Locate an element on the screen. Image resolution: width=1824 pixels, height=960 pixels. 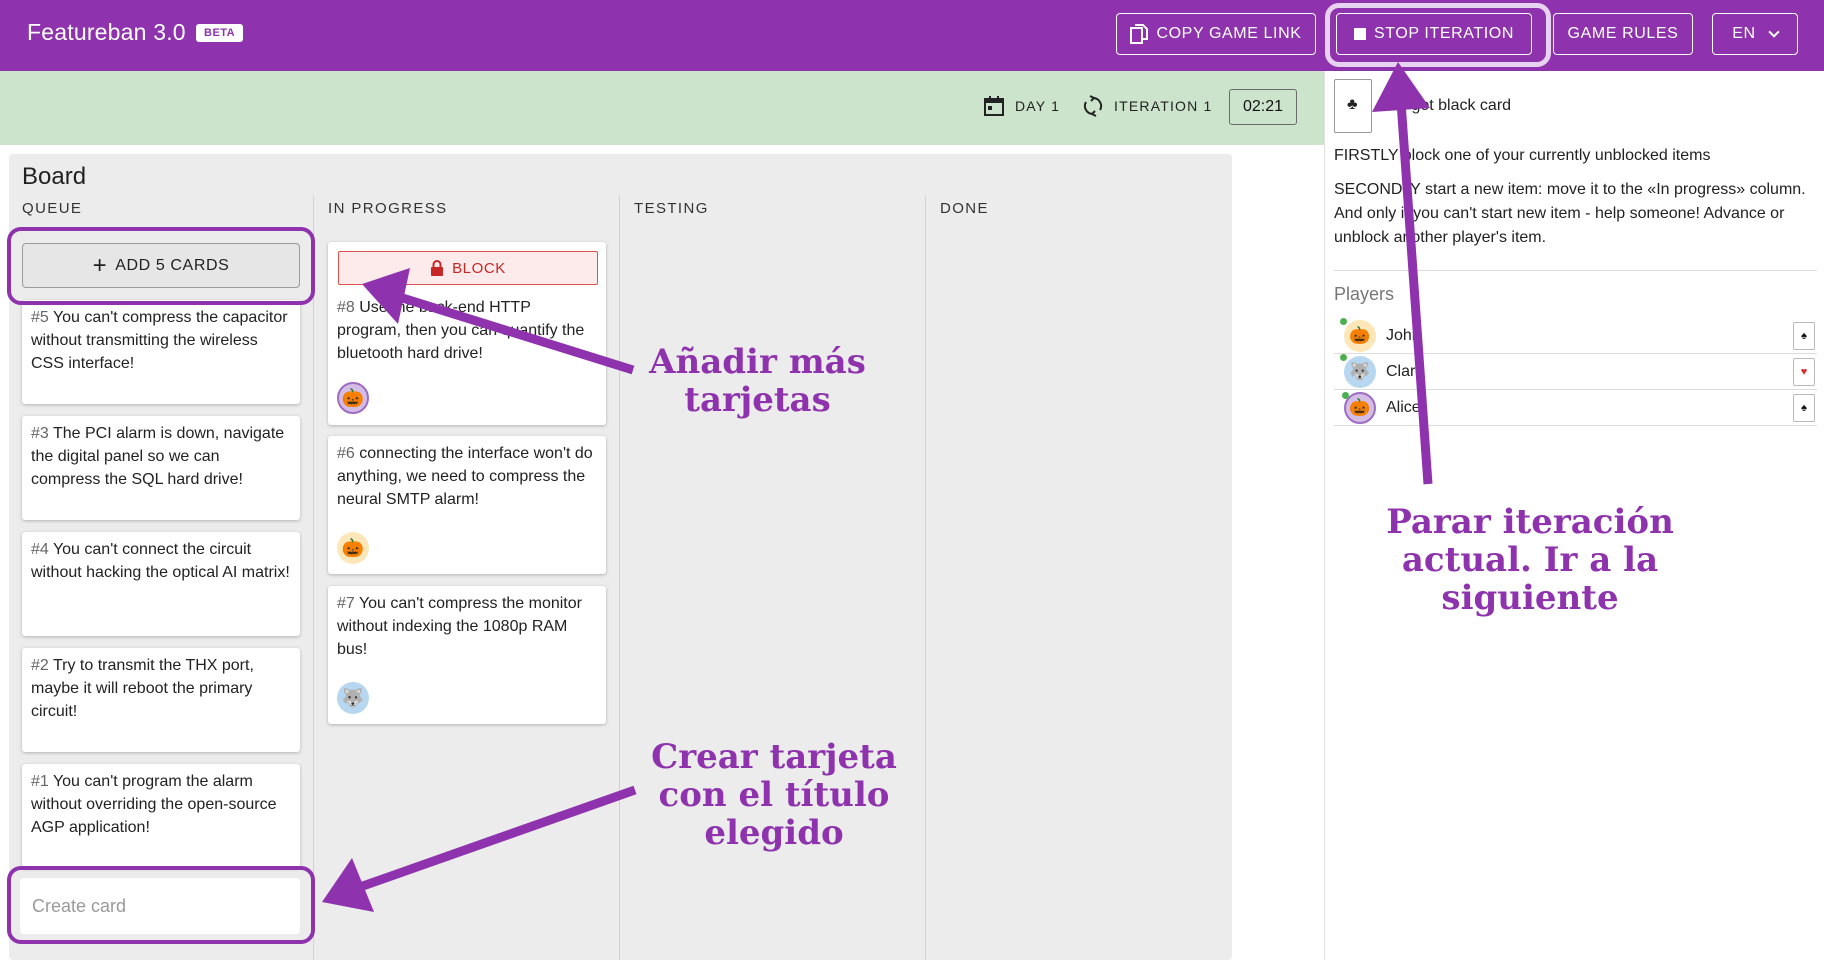
column-header-testing: TESTING is located at coordinates (671, 208).